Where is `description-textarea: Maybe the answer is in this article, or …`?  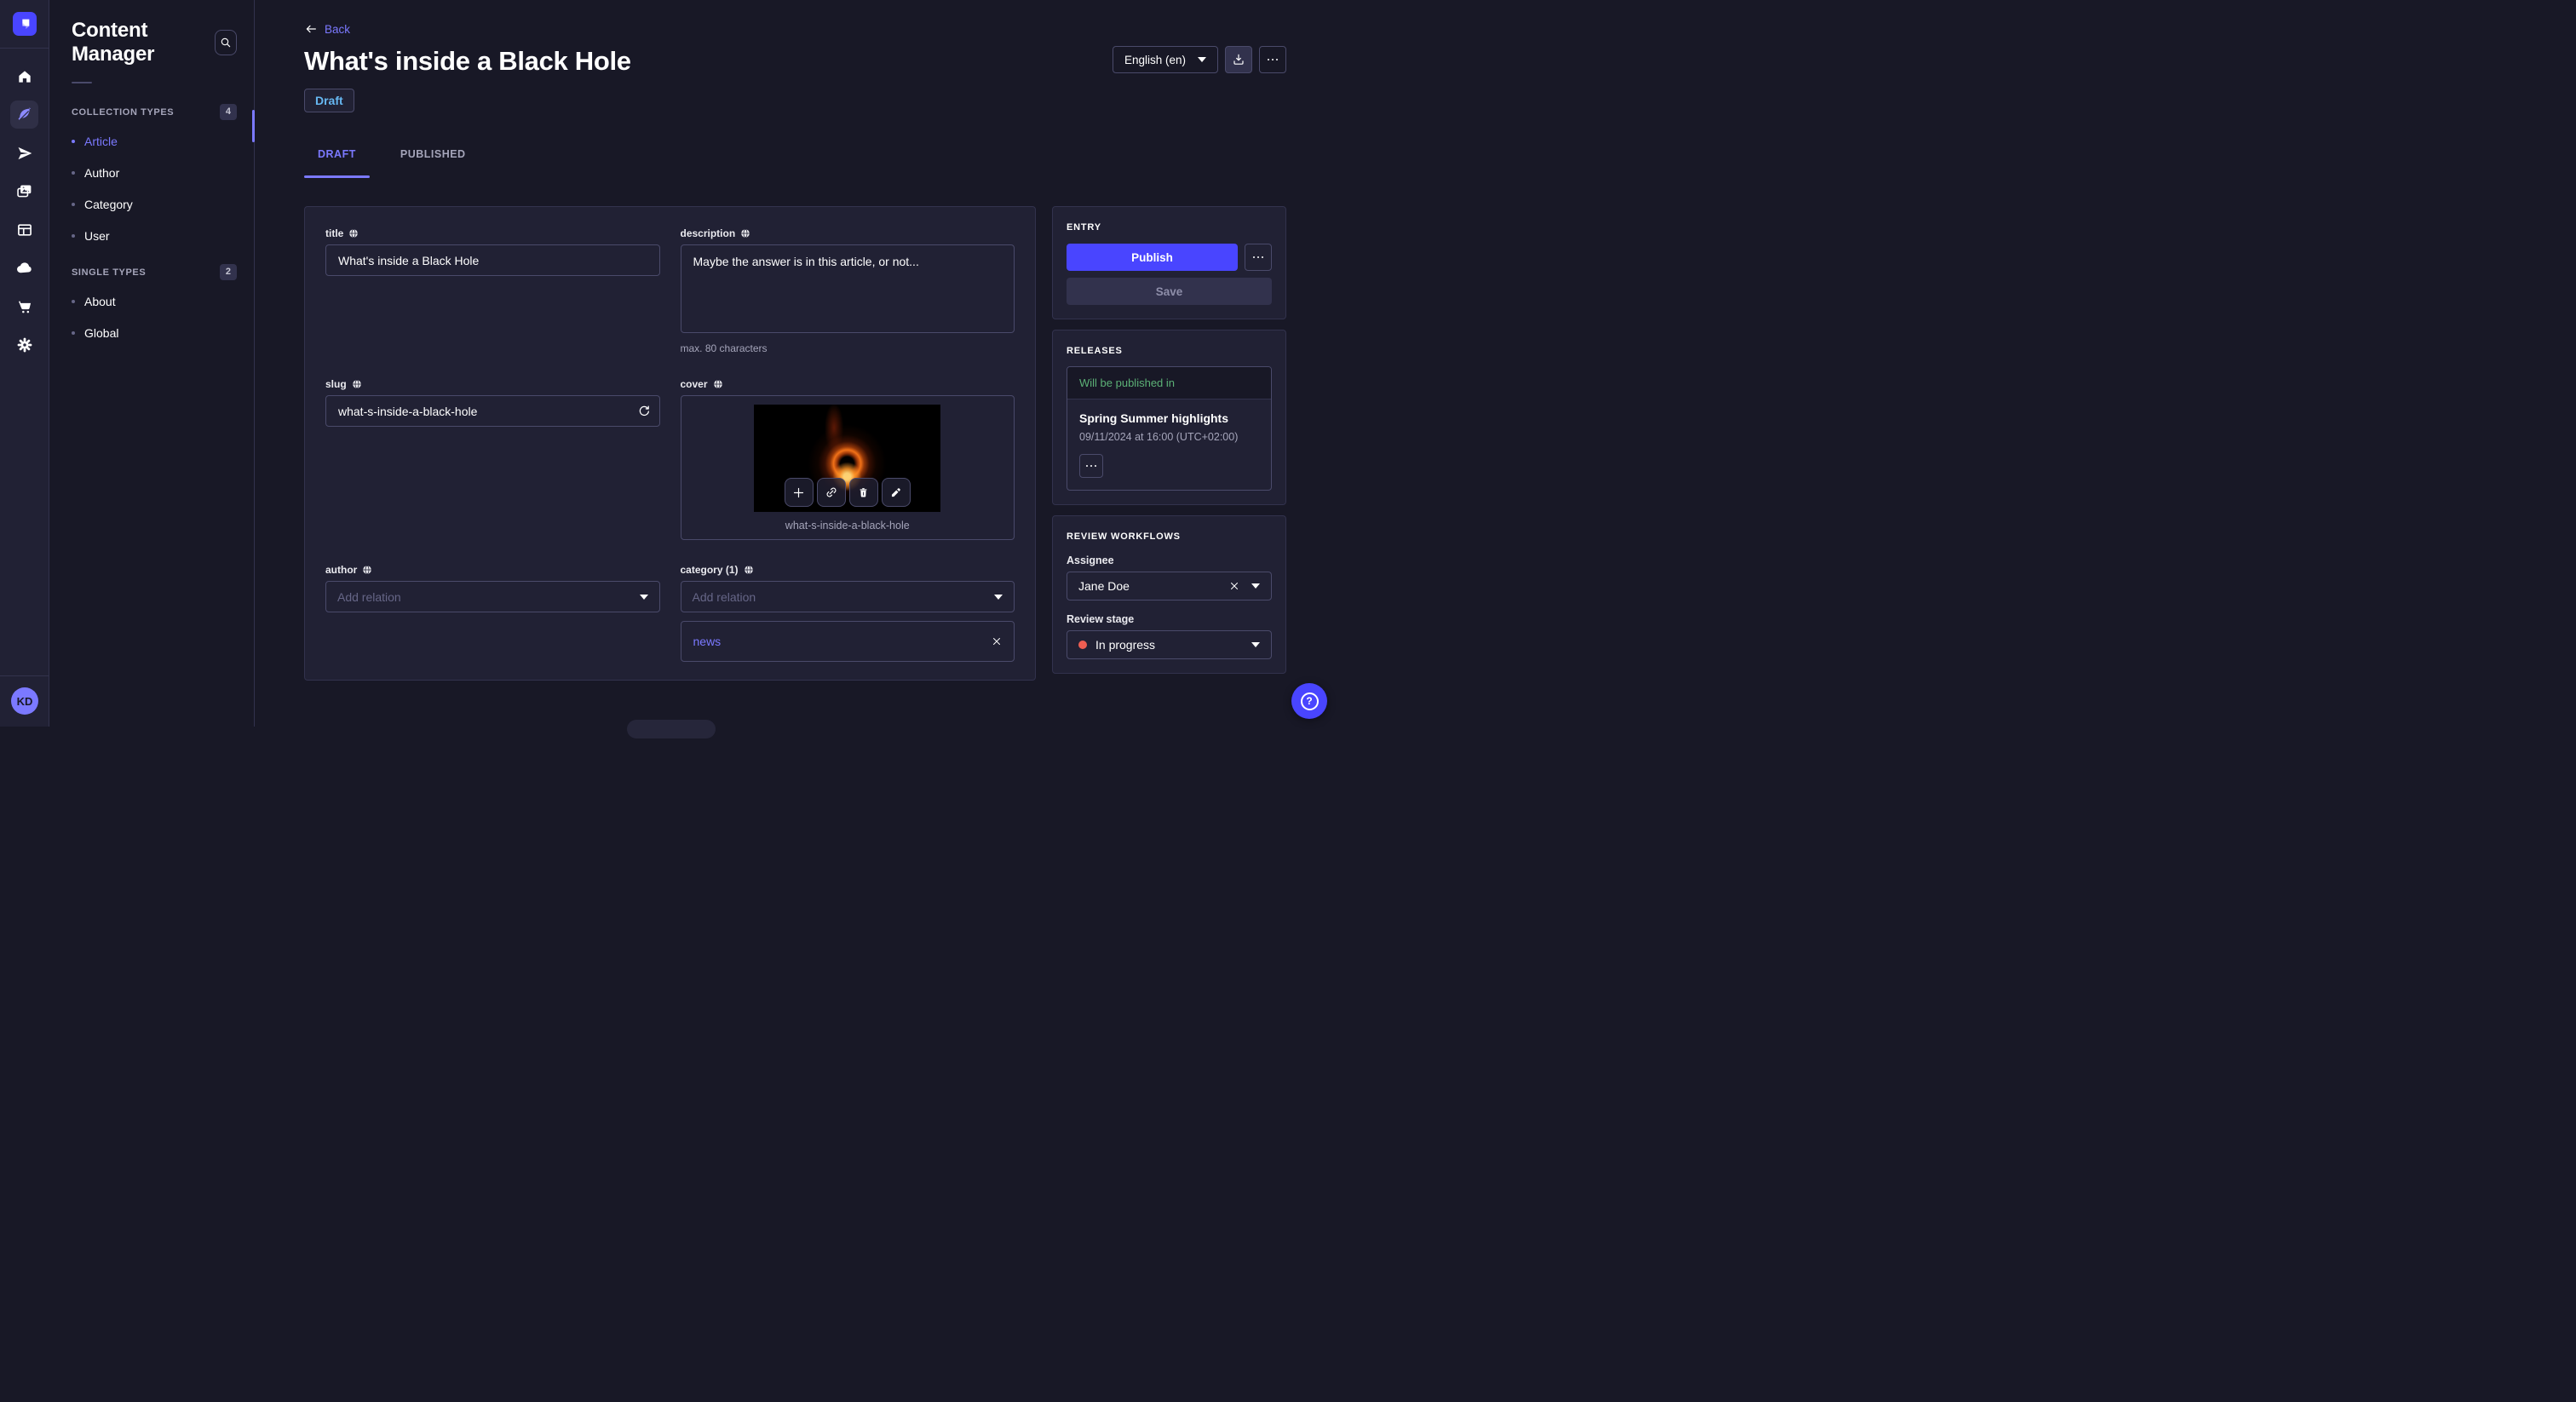 description-textarea: Maybe the answer is in this article, or … is located at coordinates (847, 288).